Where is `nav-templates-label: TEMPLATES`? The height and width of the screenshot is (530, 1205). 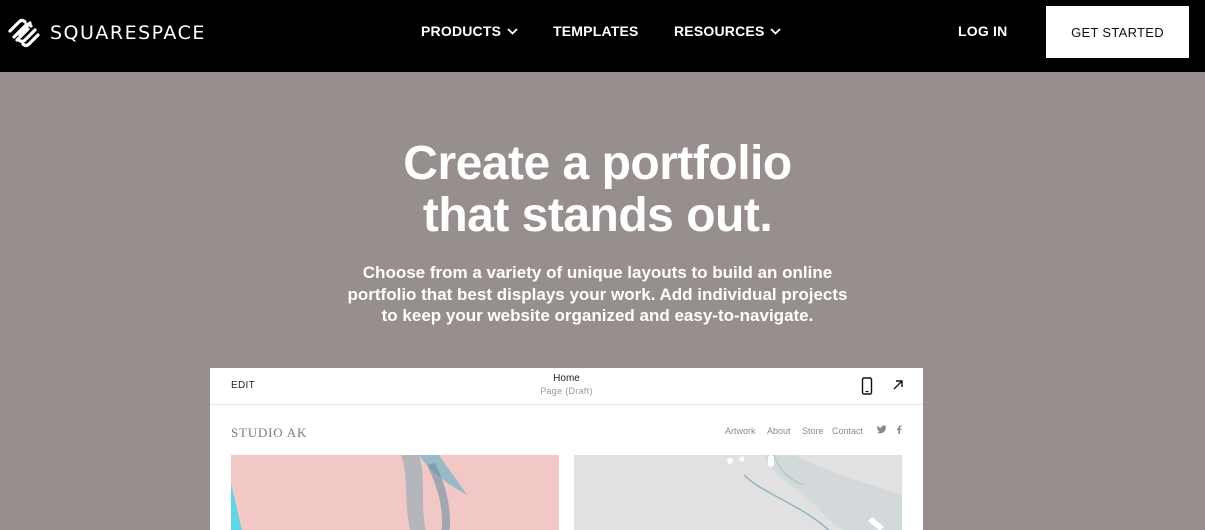 nav-templates-label: TEMPLATES is located at coordinates (596, 31).